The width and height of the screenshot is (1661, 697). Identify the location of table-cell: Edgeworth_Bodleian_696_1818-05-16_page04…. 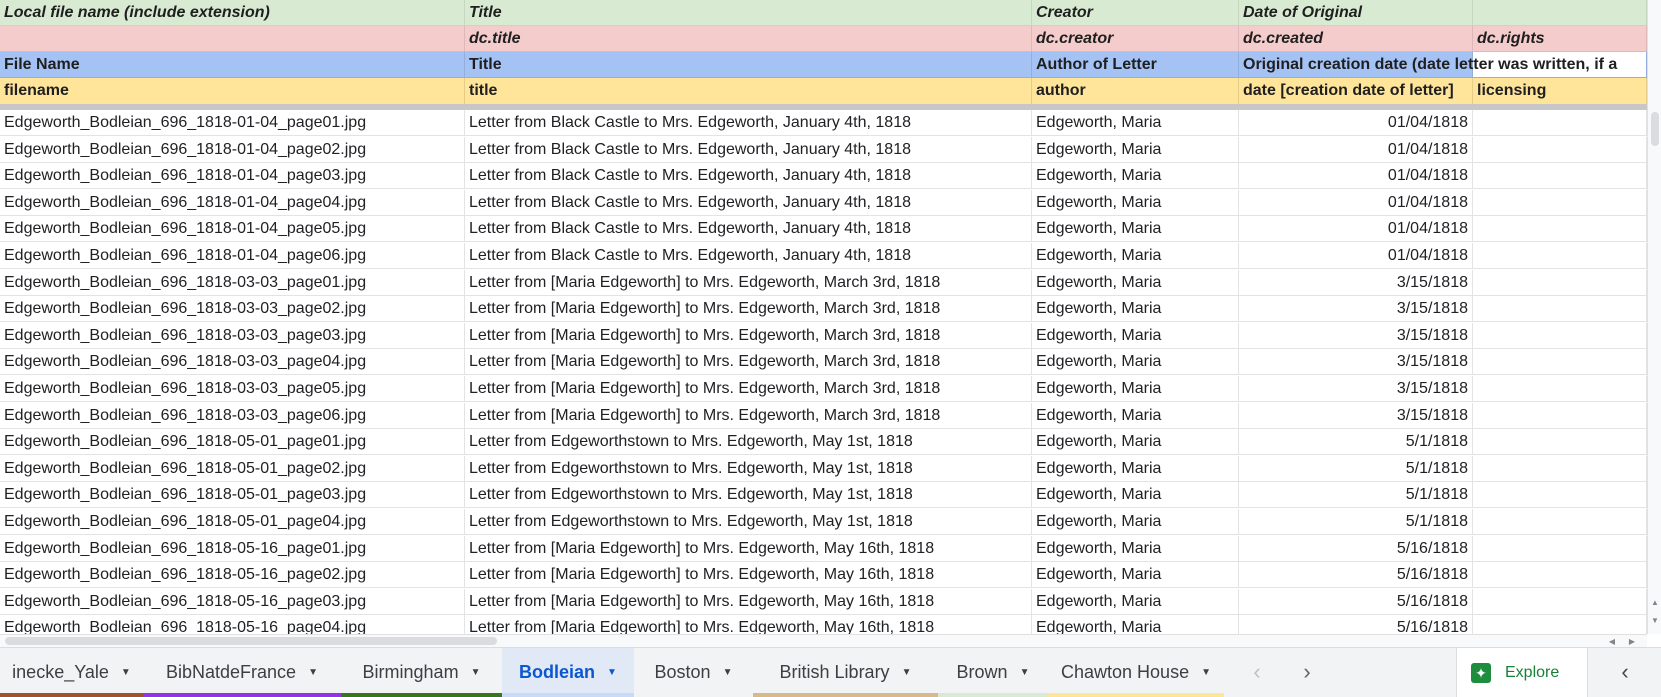
(232, 624).